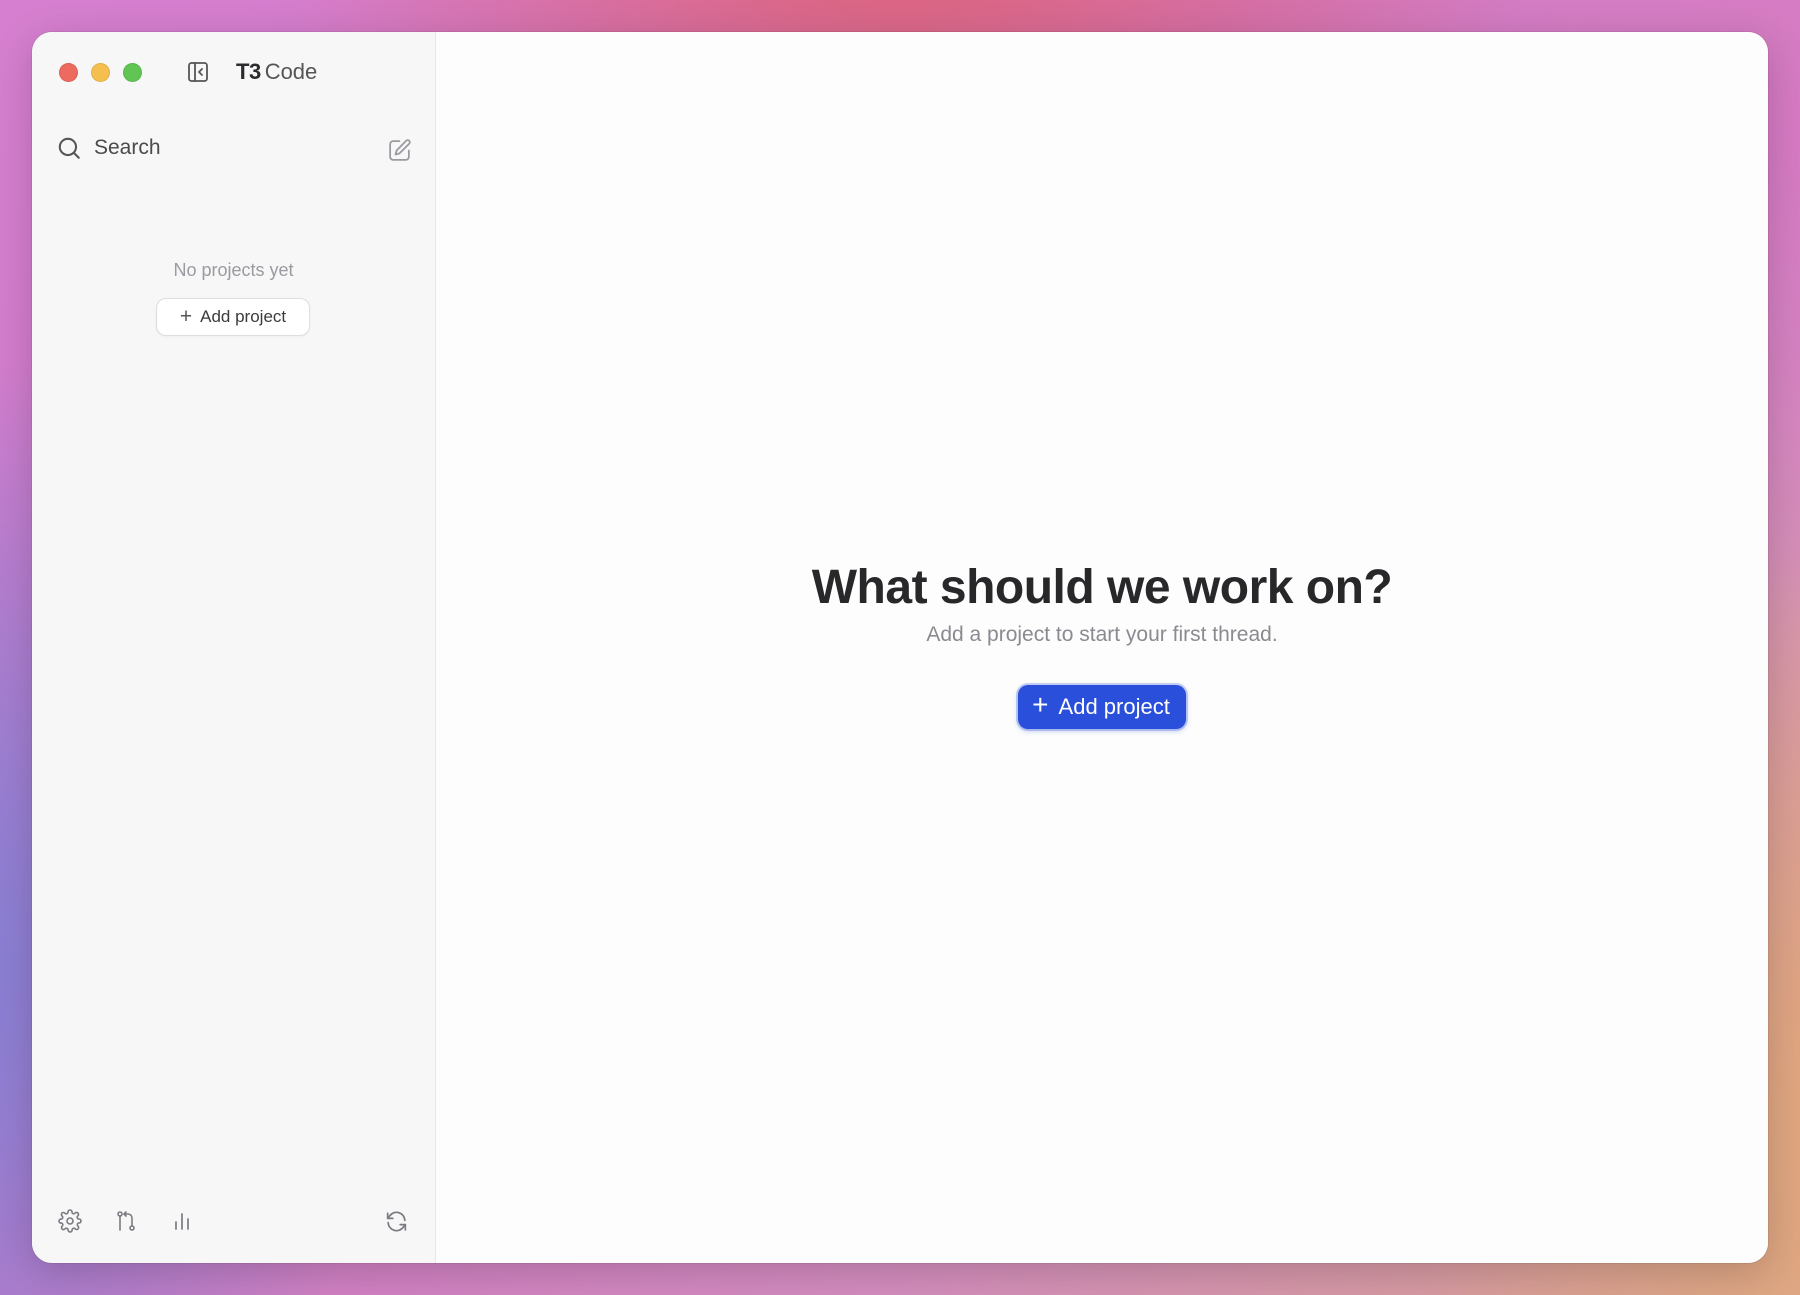  What do you see at coordinates (233, 270) in the screenshot?
I see `empty-projects-text: No projects yet` at bounding box center [233, 270].